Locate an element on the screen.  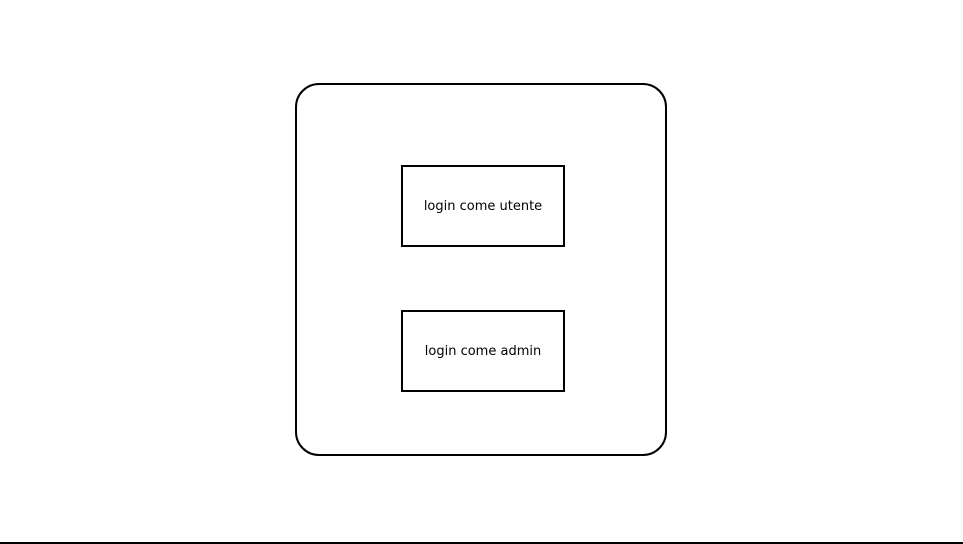
login-admin-label: login come admin is located at coordinates (483, 351).